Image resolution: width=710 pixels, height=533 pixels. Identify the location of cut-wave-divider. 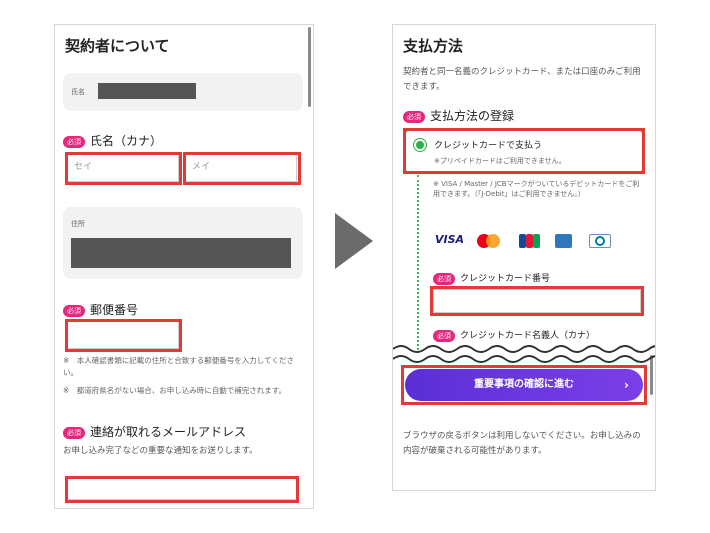
(524, 354).